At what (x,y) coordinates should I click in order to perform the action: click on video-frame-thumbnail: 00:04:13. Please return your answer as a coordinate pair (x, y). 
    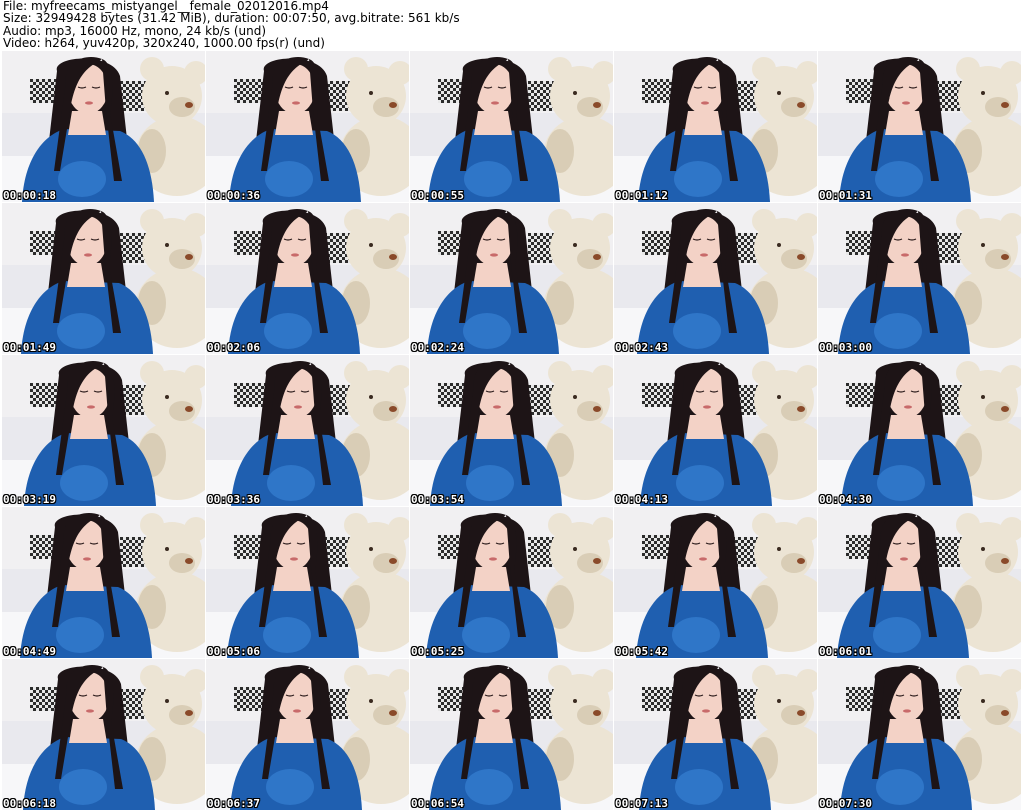
    Looking at the image, I should click on (715, 430).